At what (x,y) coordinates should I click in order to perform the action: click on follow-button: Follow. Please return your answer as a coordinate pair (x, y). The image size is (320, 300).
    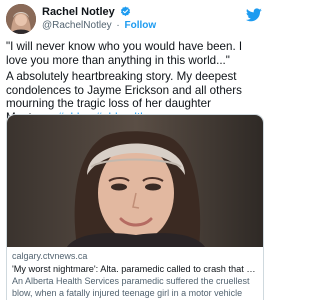
    Looking at the image, I should click on (141, 25).